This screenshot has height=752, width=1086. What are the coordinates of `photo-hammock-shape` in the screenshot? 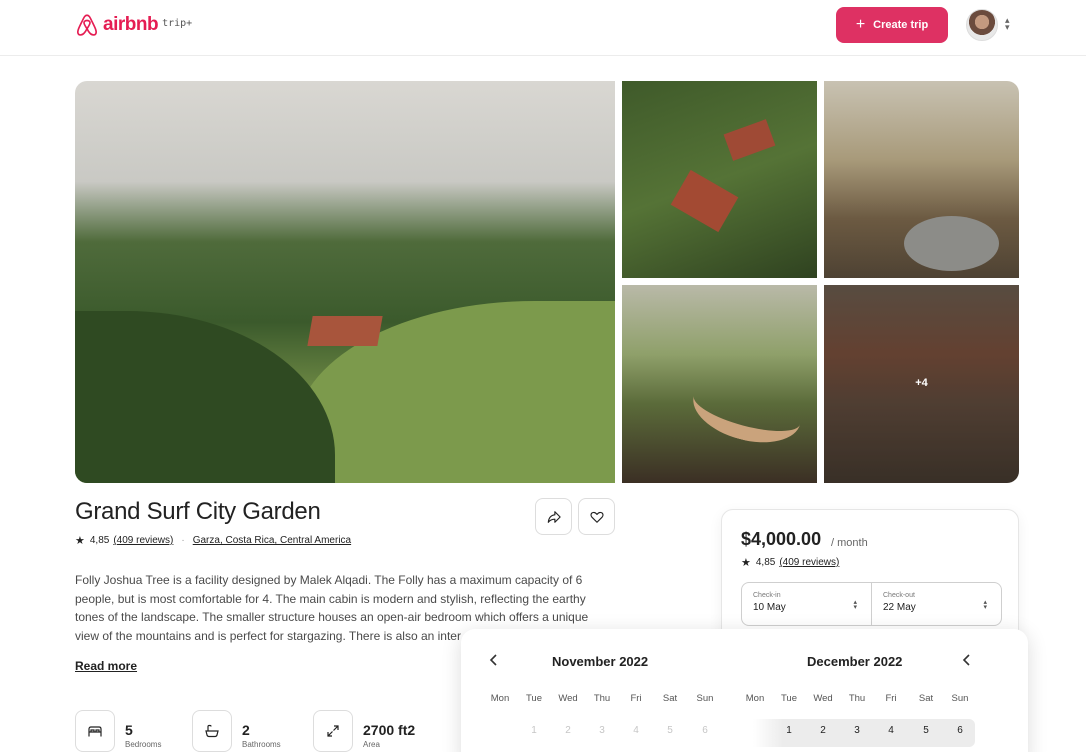 It's located at (747, 410).